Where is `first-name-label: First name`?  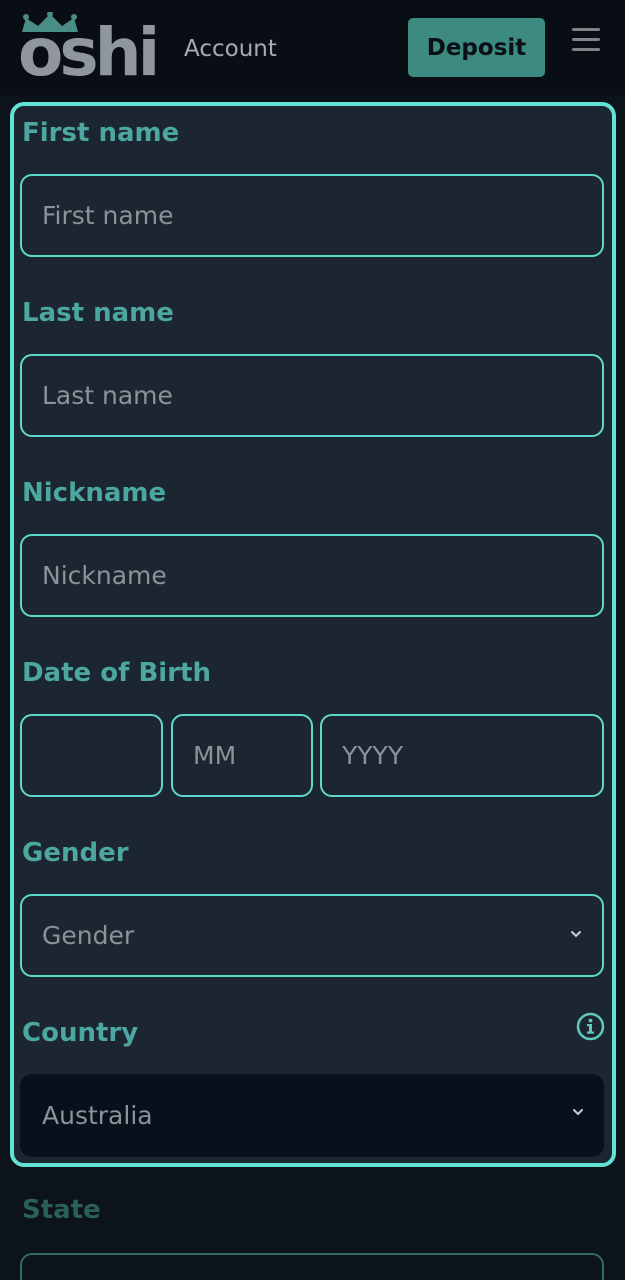 first-name-label: First name is located at coordinates (101, 133).